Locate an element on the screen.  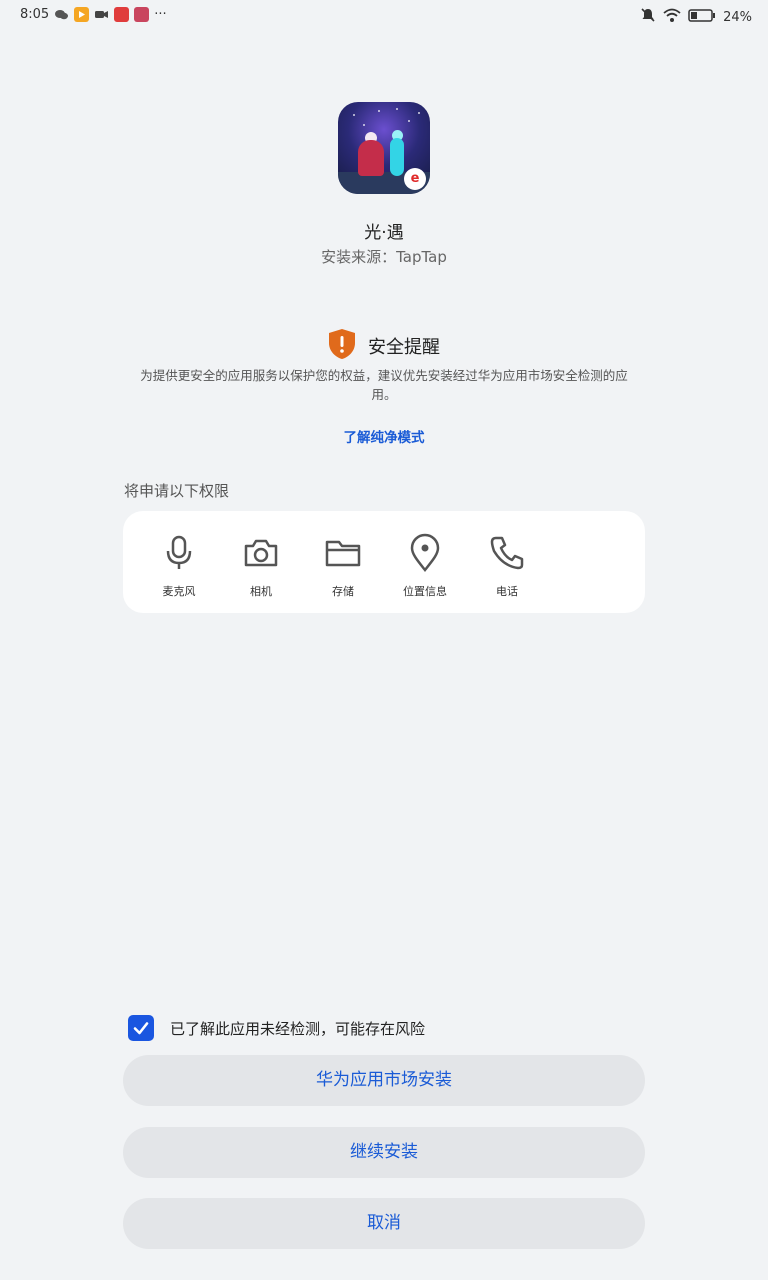
permission-label: 相机 is located at coordinates (261, 591).